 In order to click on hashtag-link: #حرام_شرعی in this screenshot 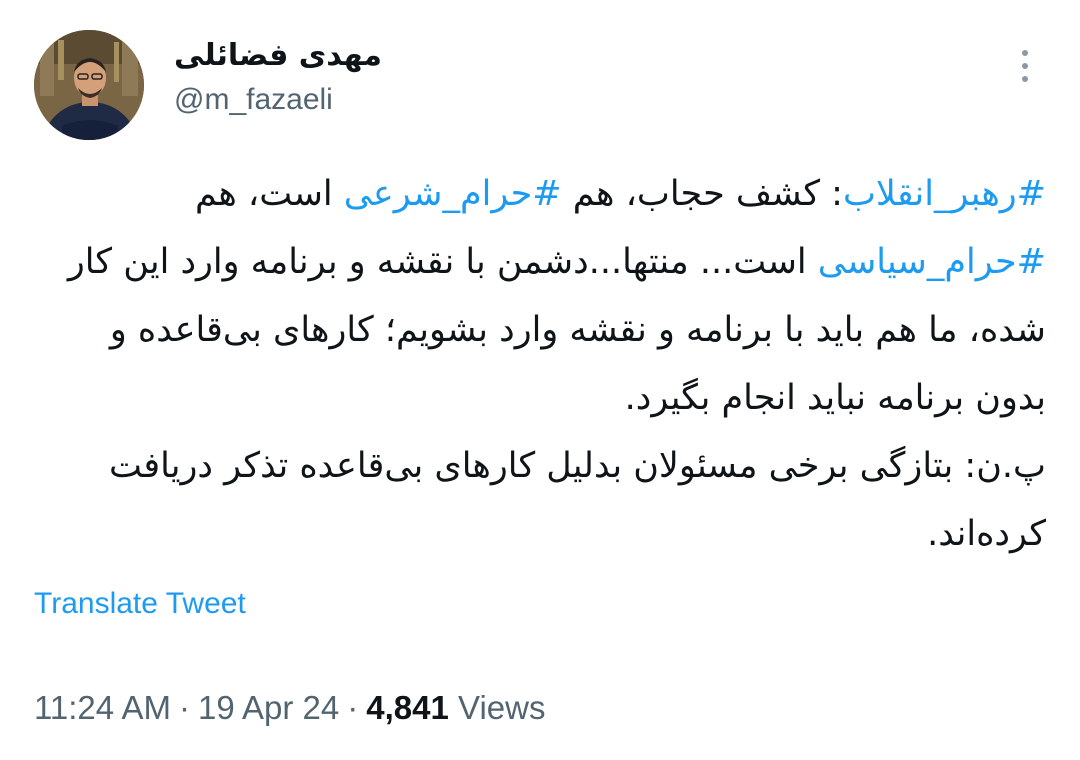, I will do `click(453, 194)`.